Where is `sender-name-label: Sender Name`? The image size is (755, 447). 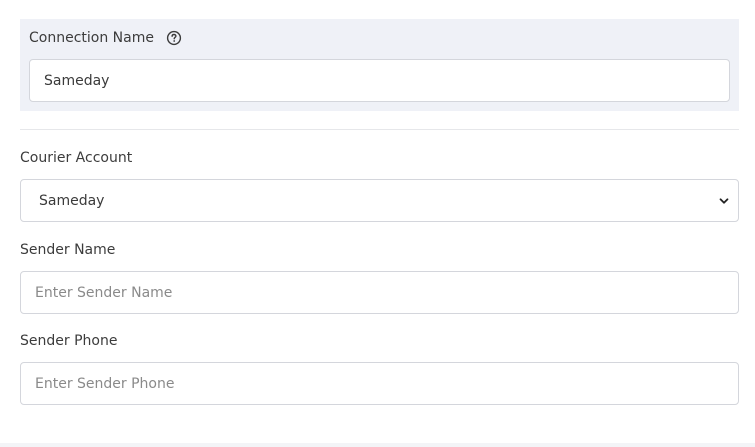 sender-name-label: Sender Name is located at coordinates (68, 250).